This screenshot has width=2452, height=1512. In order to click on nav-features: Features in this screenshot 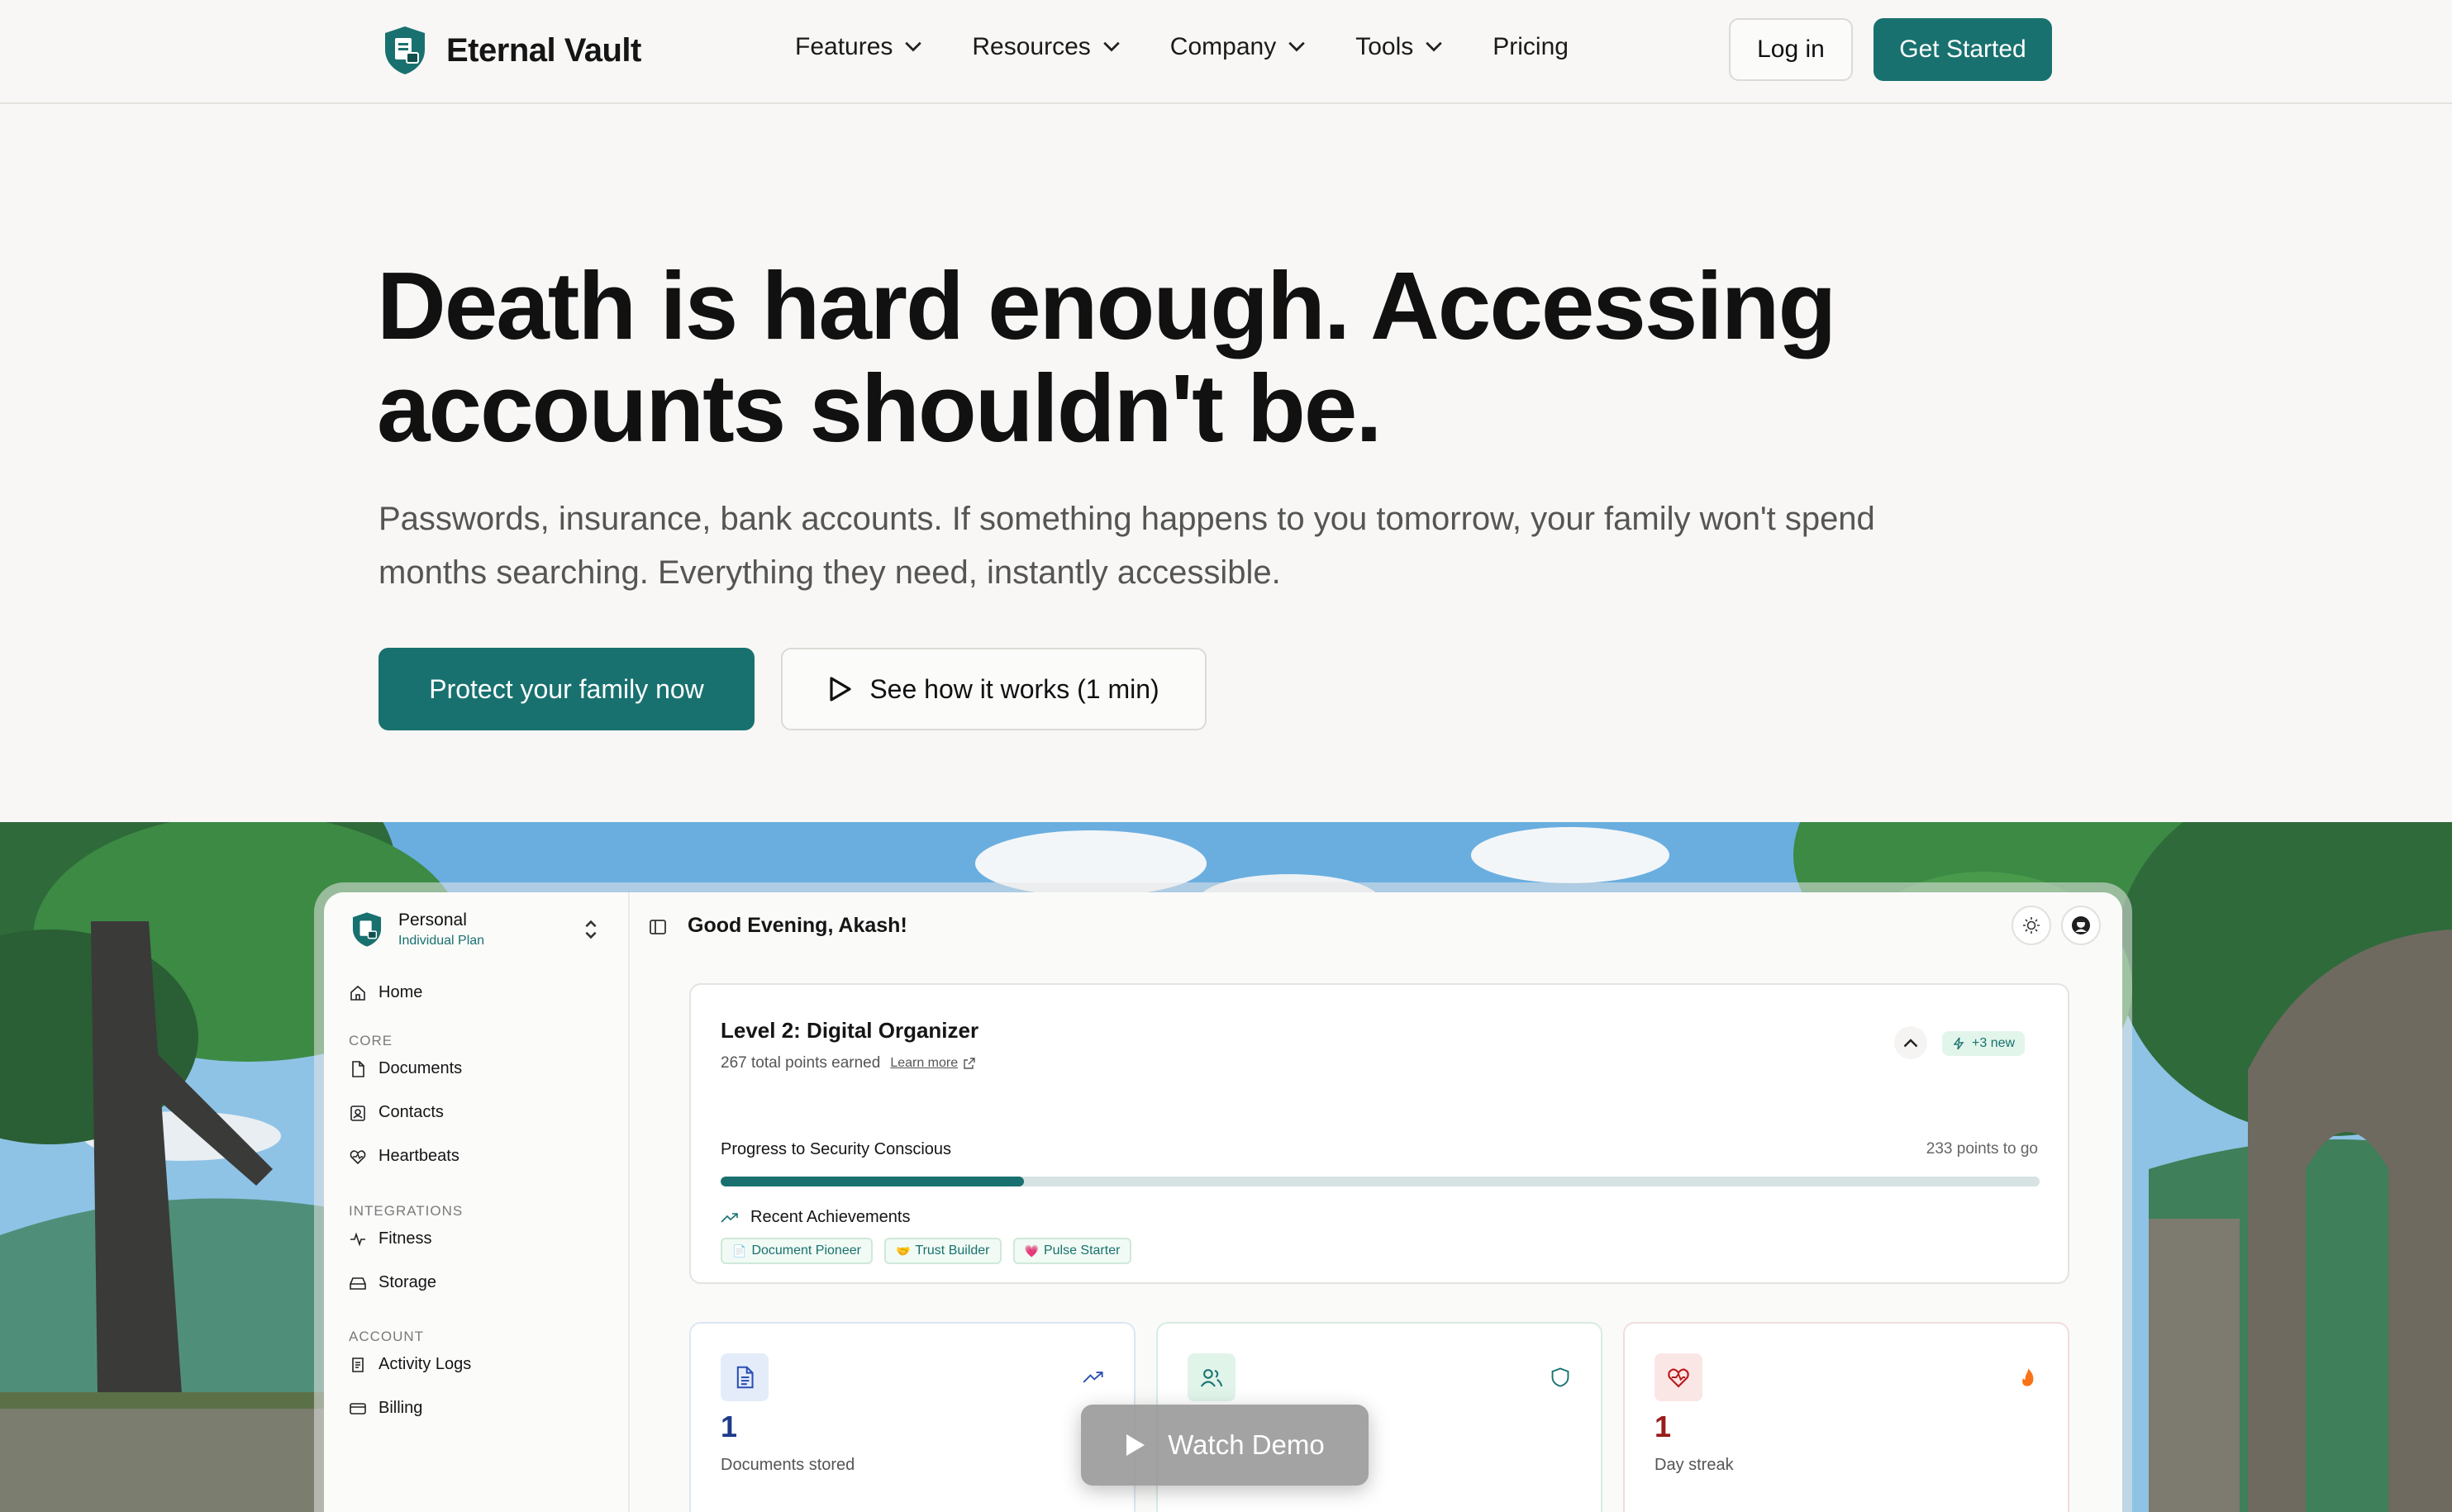, I will do `click(858, 47)`.